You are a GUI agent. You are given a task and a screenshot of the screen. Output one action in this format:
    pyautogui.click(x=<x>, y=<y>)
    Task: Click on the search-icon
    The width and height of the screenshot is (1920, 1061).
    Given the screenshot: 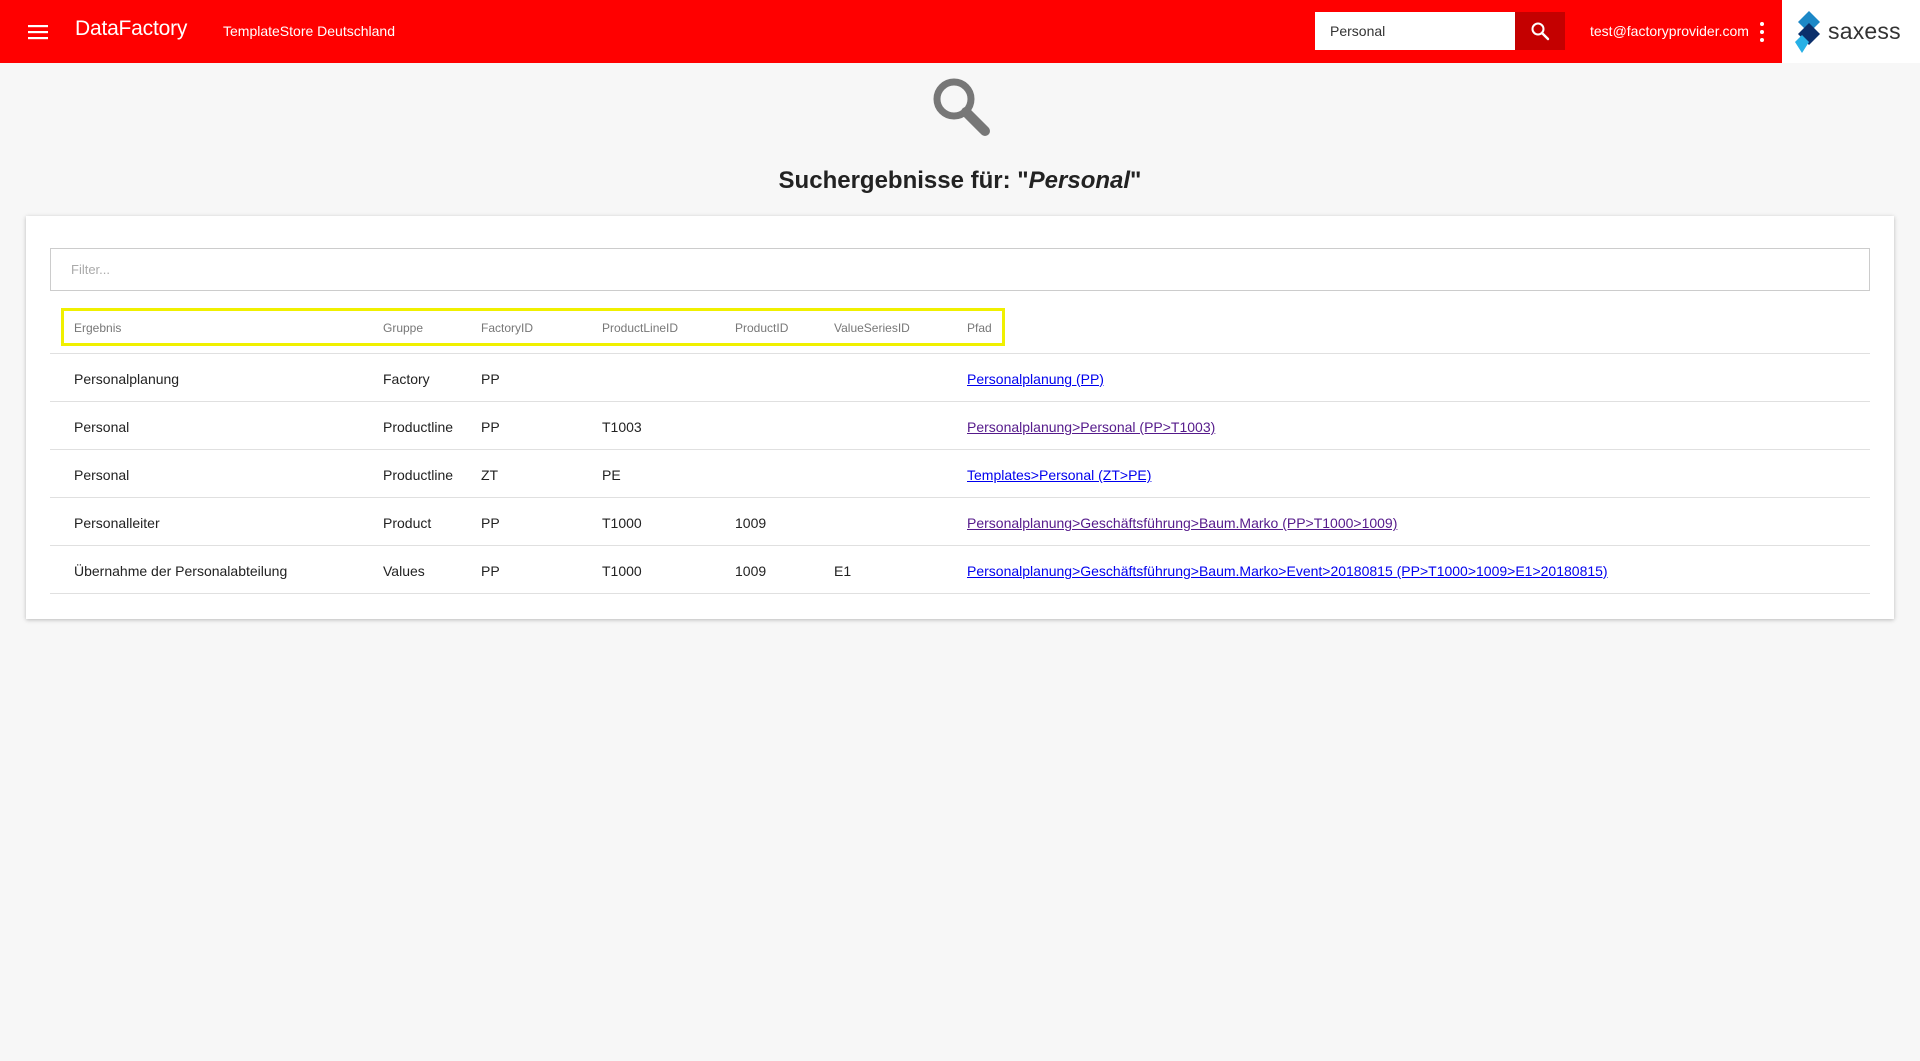 What is the action you would take?
    pyautogui.click(x=1540, y=31)
    